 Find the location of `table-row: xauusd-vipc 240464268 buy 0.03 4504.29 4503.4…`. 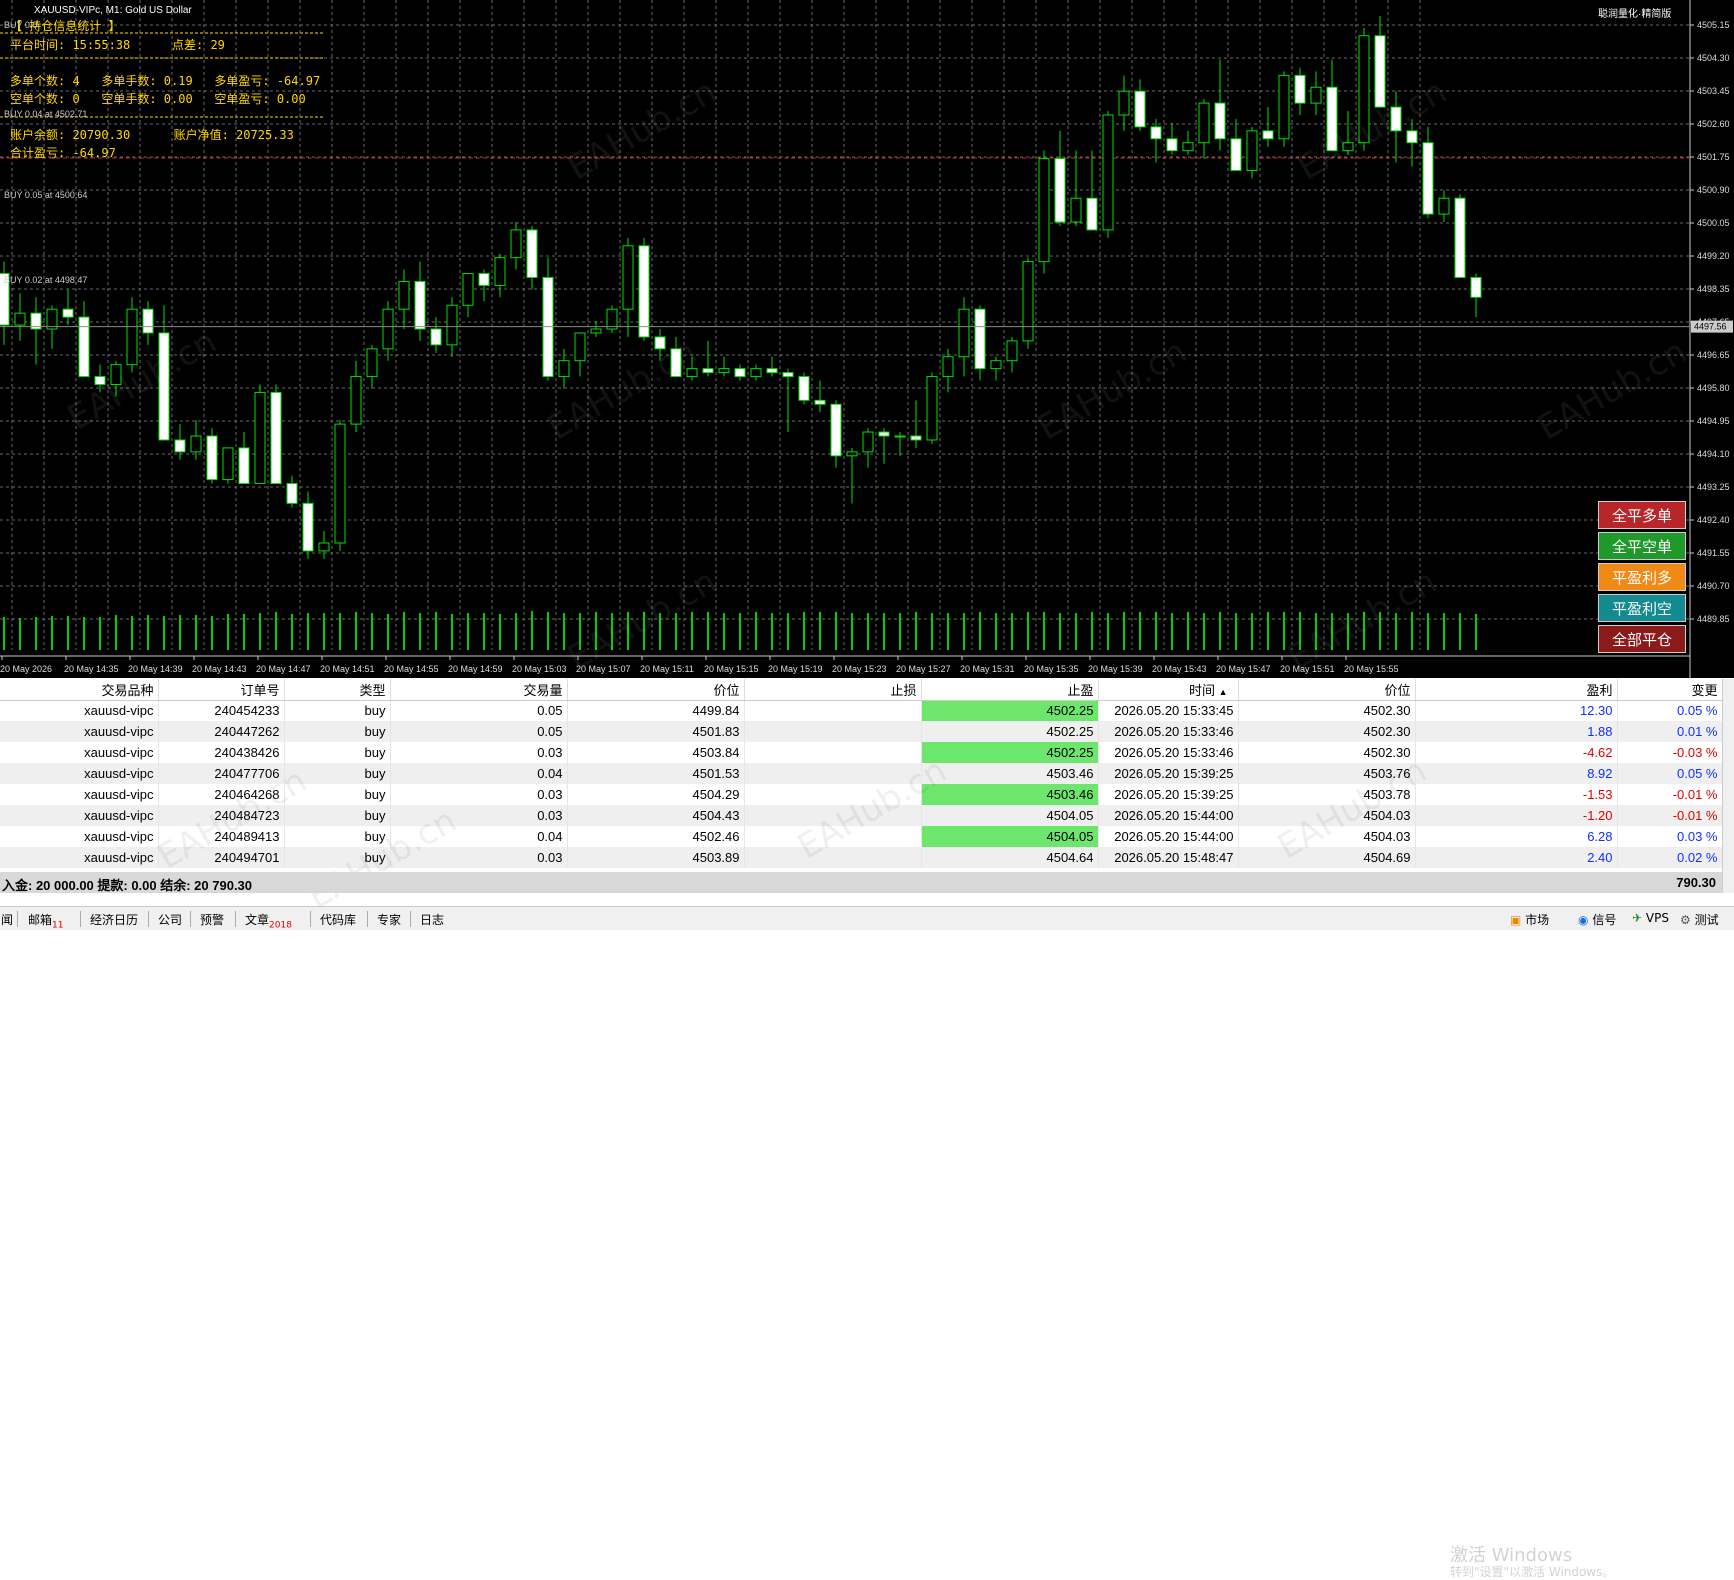

table-row: xauusd-vipc 240464268 buy 0.03 4504.29 4503.4… is located at coordinates (861, 794).